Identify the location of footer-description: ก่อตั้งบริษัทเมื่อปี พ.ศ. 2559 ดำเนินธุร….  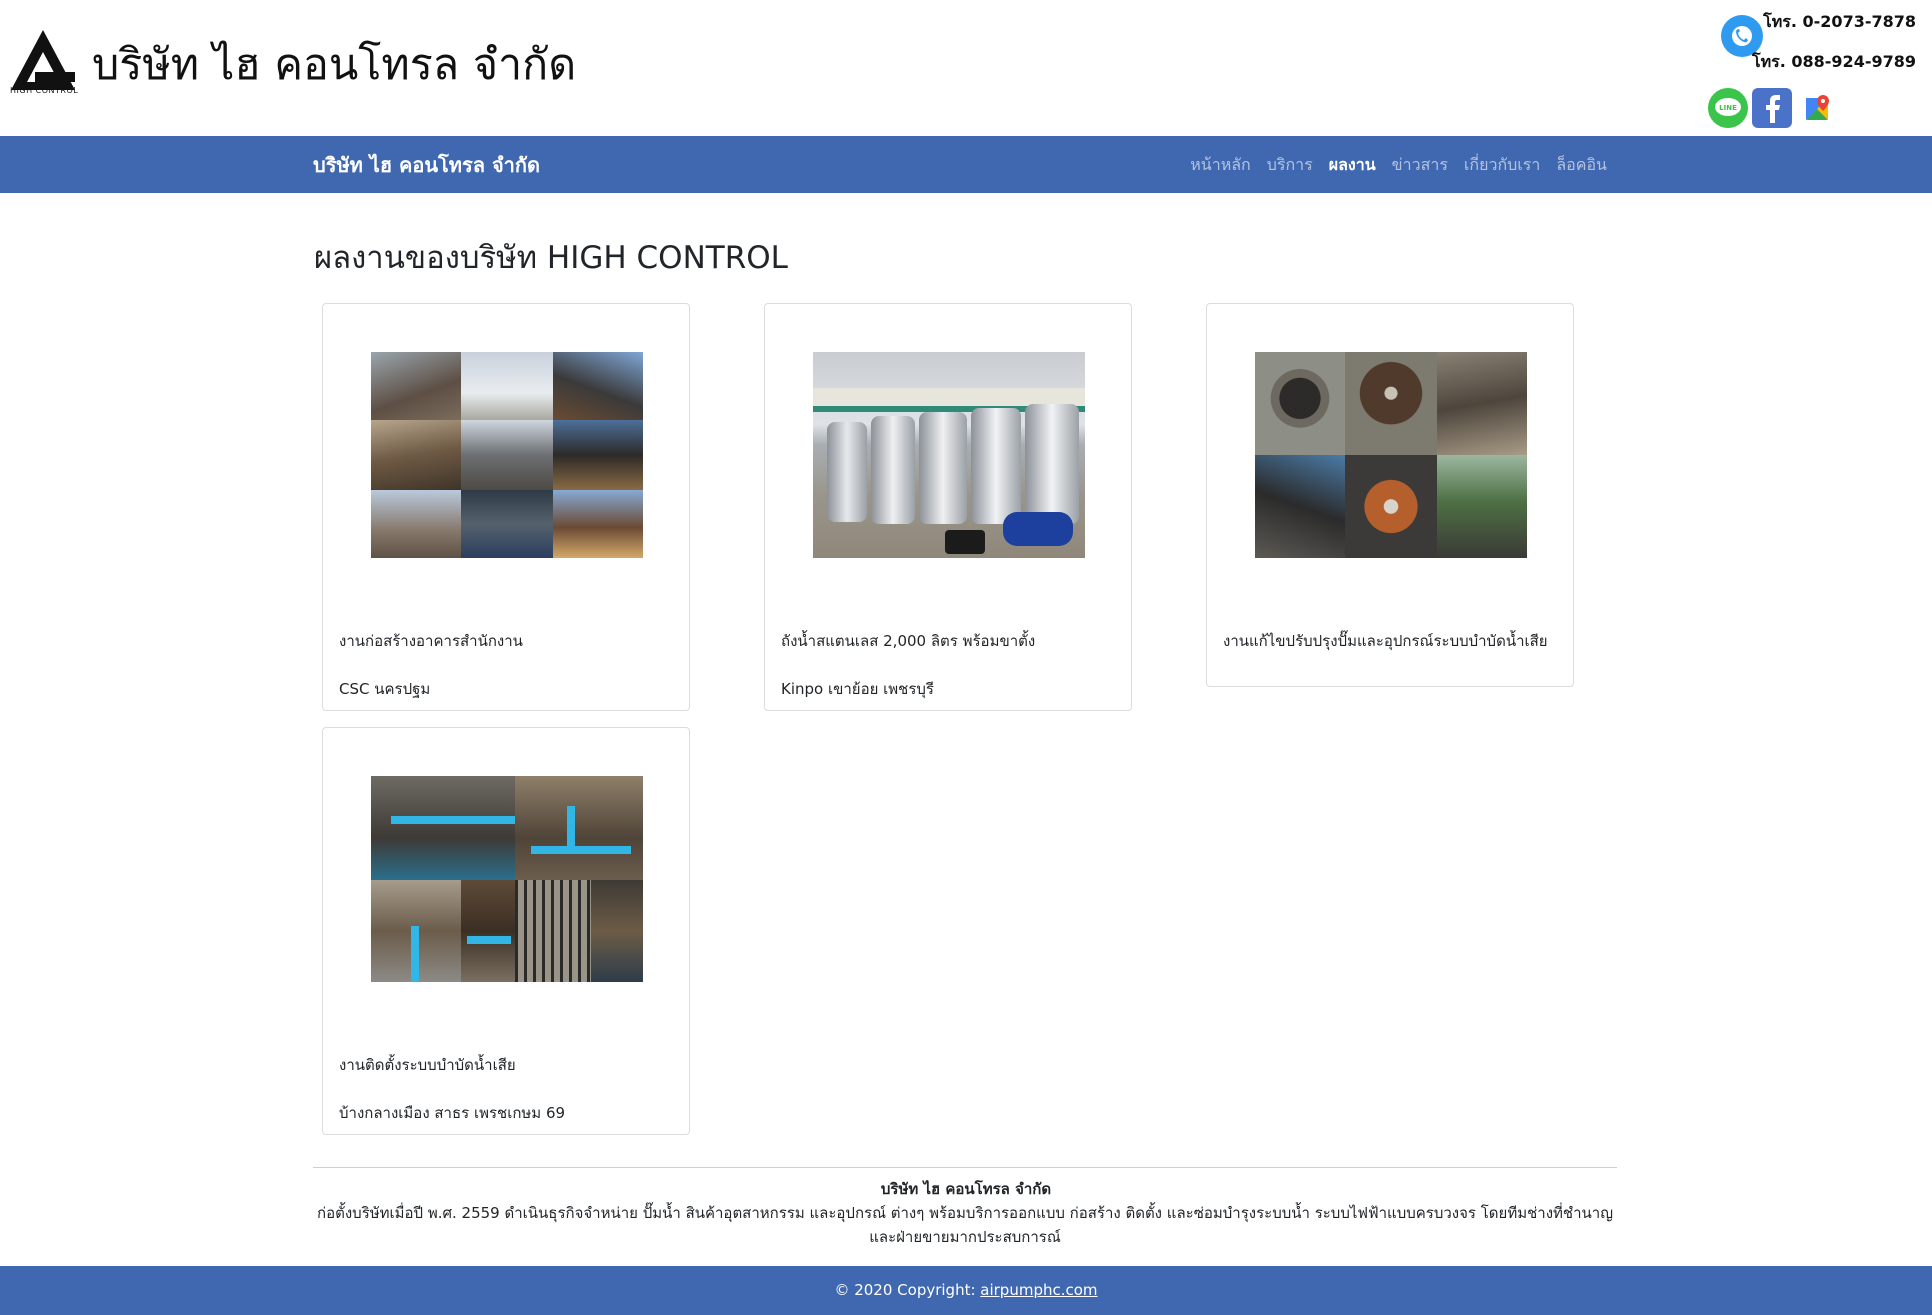
(965, 1225).